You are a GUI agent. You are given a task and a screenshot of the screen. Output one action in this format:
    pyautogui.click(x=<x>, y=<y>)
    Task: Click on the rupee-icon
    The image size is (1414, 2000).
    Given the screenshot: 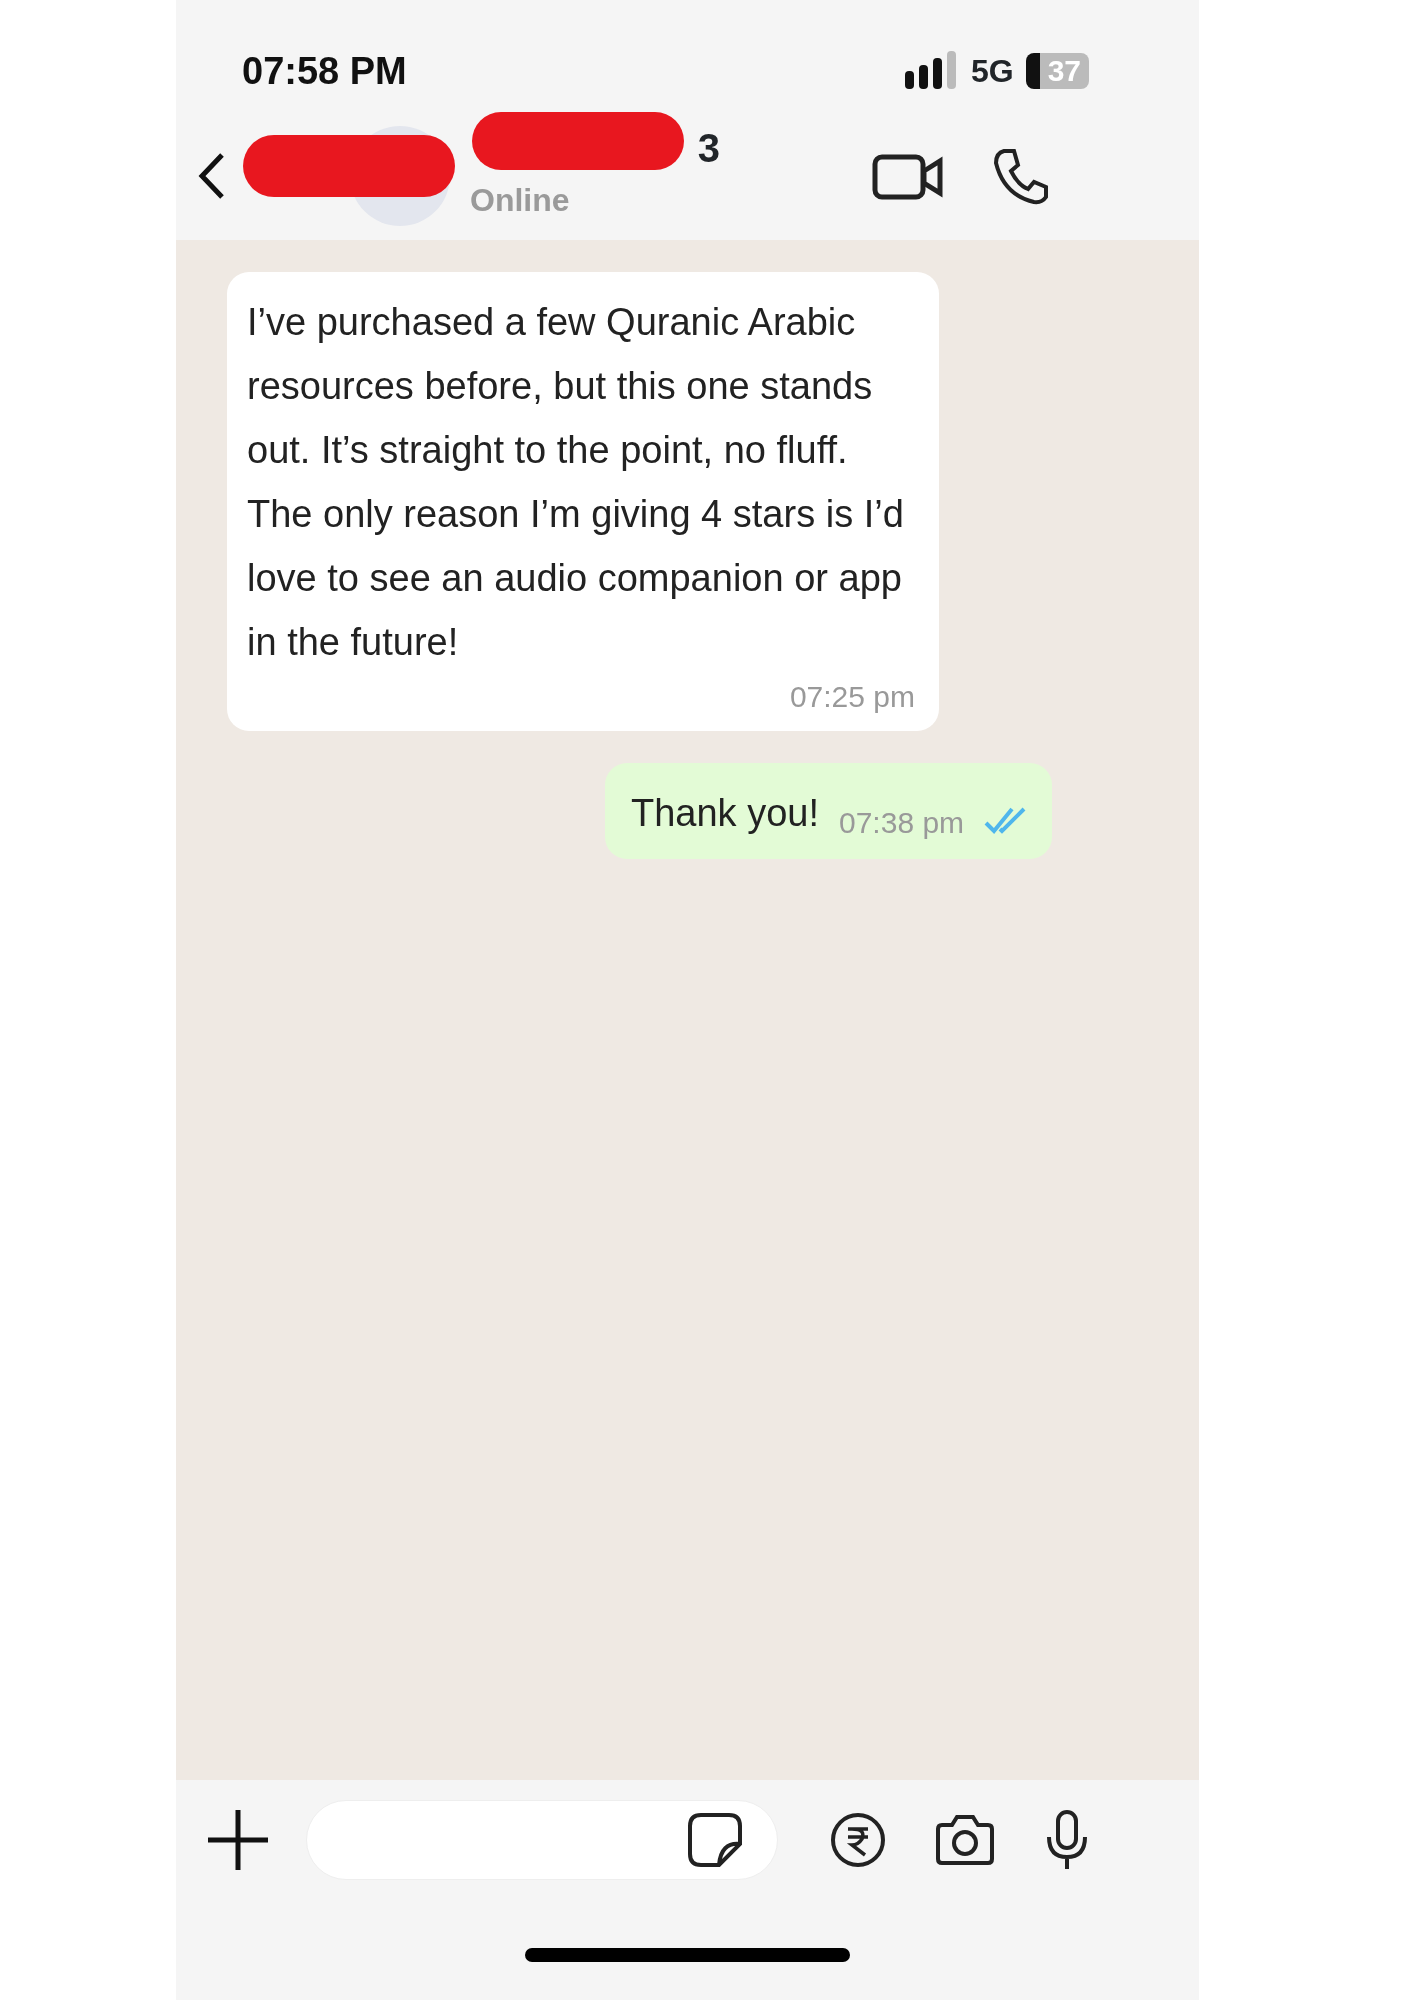 What is the action you would take?
    pyautogui.click(x=858, y=1840)
    